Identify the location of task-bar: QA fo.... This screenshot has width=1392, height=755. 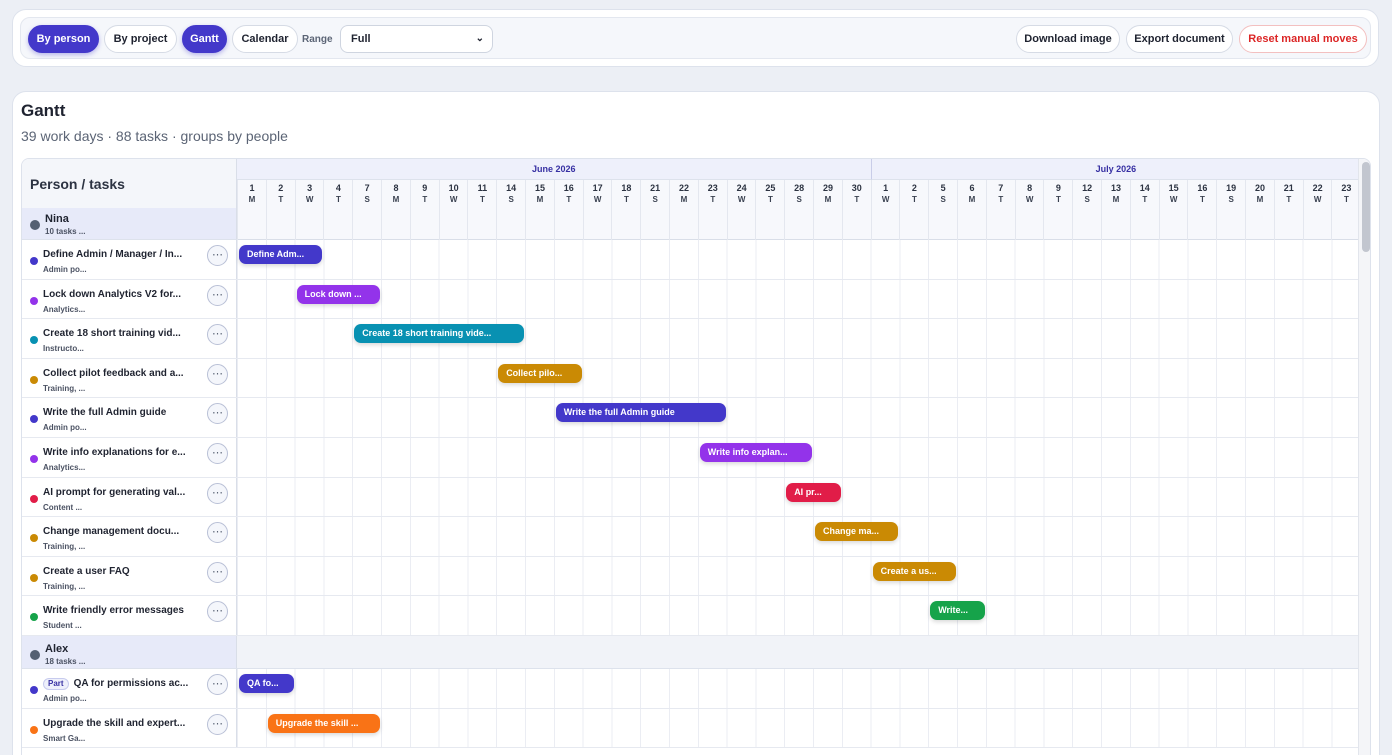
(266, 683).